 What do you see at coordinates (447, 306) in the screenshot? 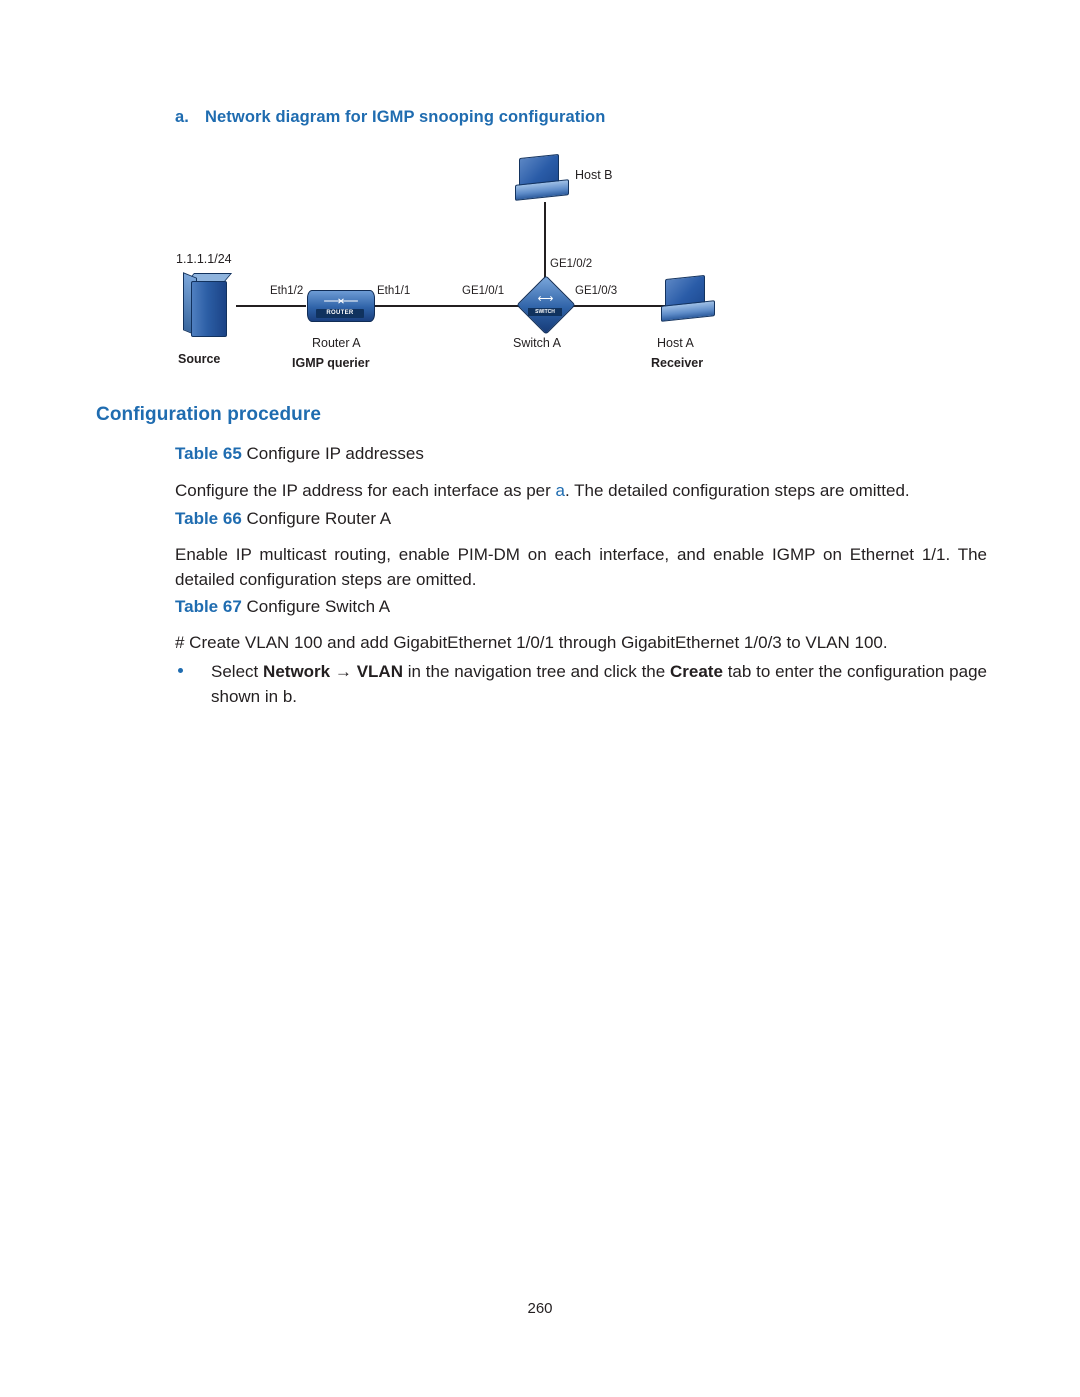
I see `link-router-switch` at bounding box center [447, 306].